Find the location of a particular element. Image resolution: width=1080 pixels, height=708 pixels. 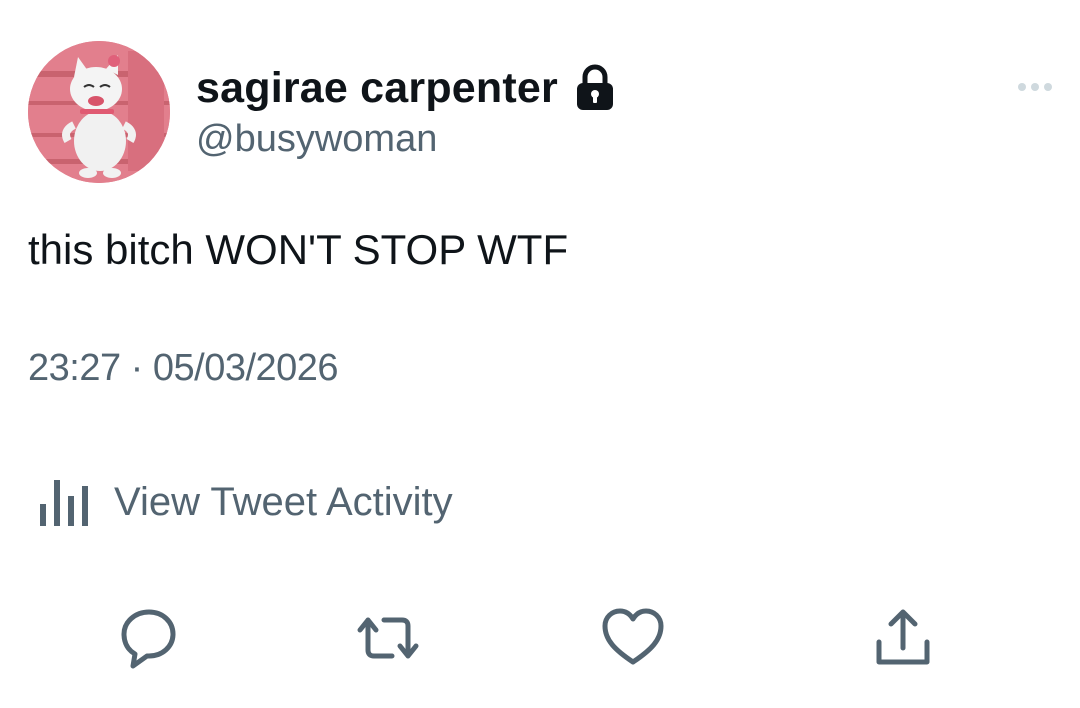

retweet-button is located at coordinates (388, 638).